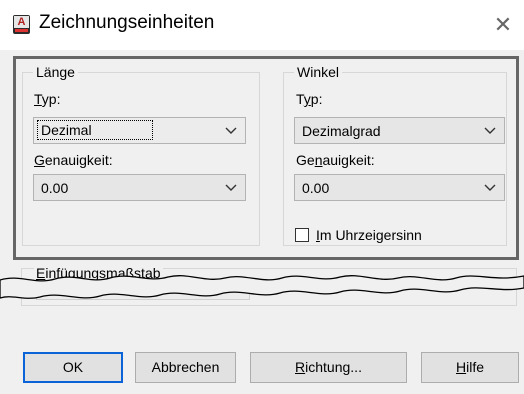 The image size is (524, 394). What do you see at coordinates (262, 287) in the screenshot?
I see `torn-edge` at bounding box center [262, 287].